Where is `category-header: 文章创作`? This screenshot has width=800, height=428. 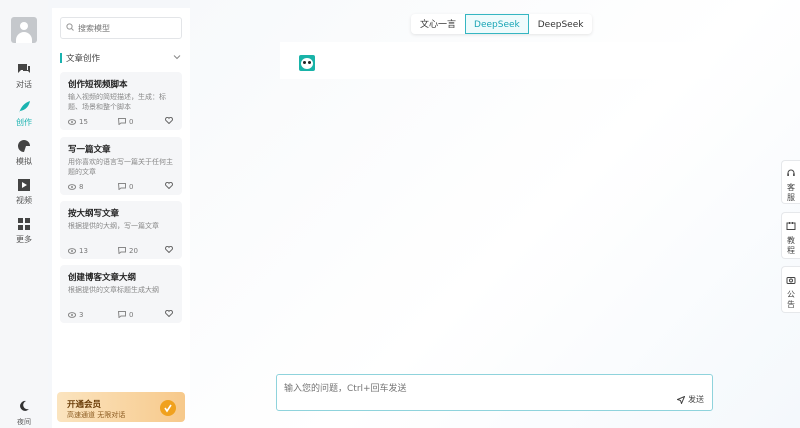
category-header: 文章创作 is located at coordinates (121, 58).